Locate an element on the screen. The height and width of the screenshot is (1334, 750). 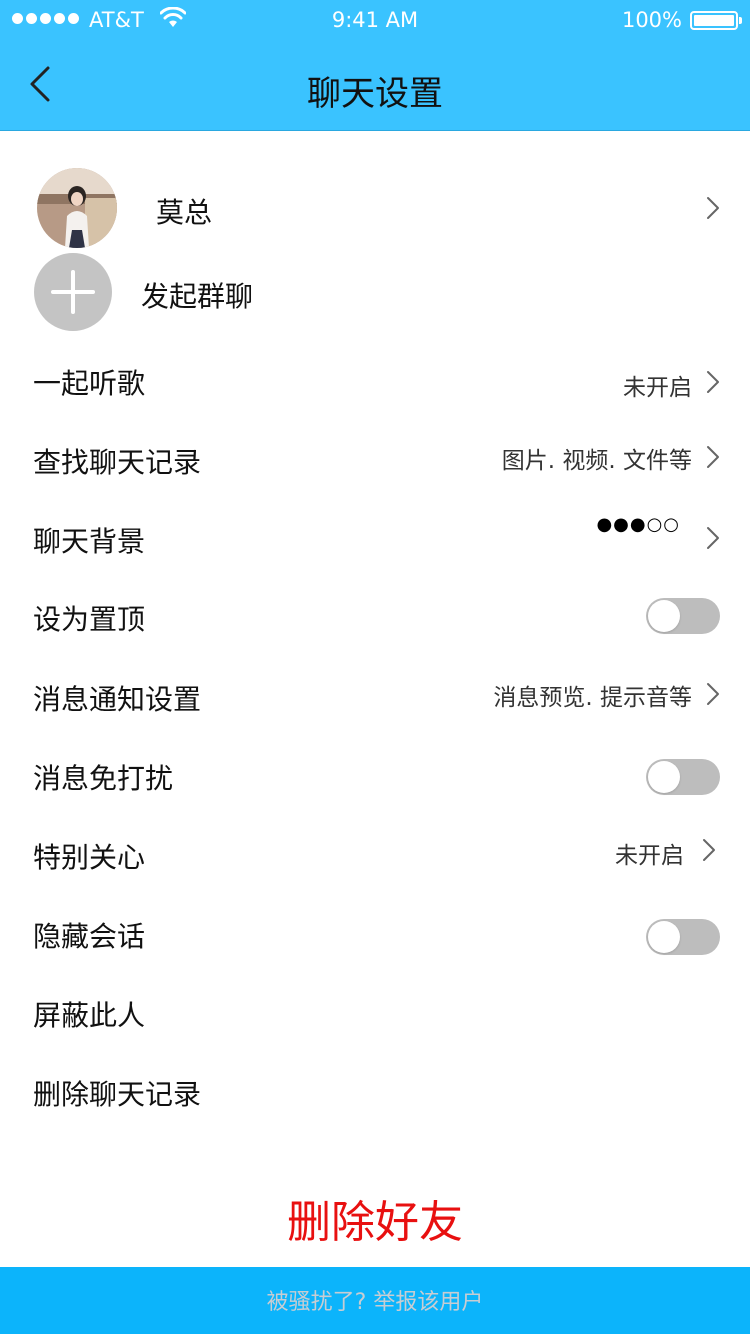
profile-name: 莫总 is located at coordinates (184, 212).